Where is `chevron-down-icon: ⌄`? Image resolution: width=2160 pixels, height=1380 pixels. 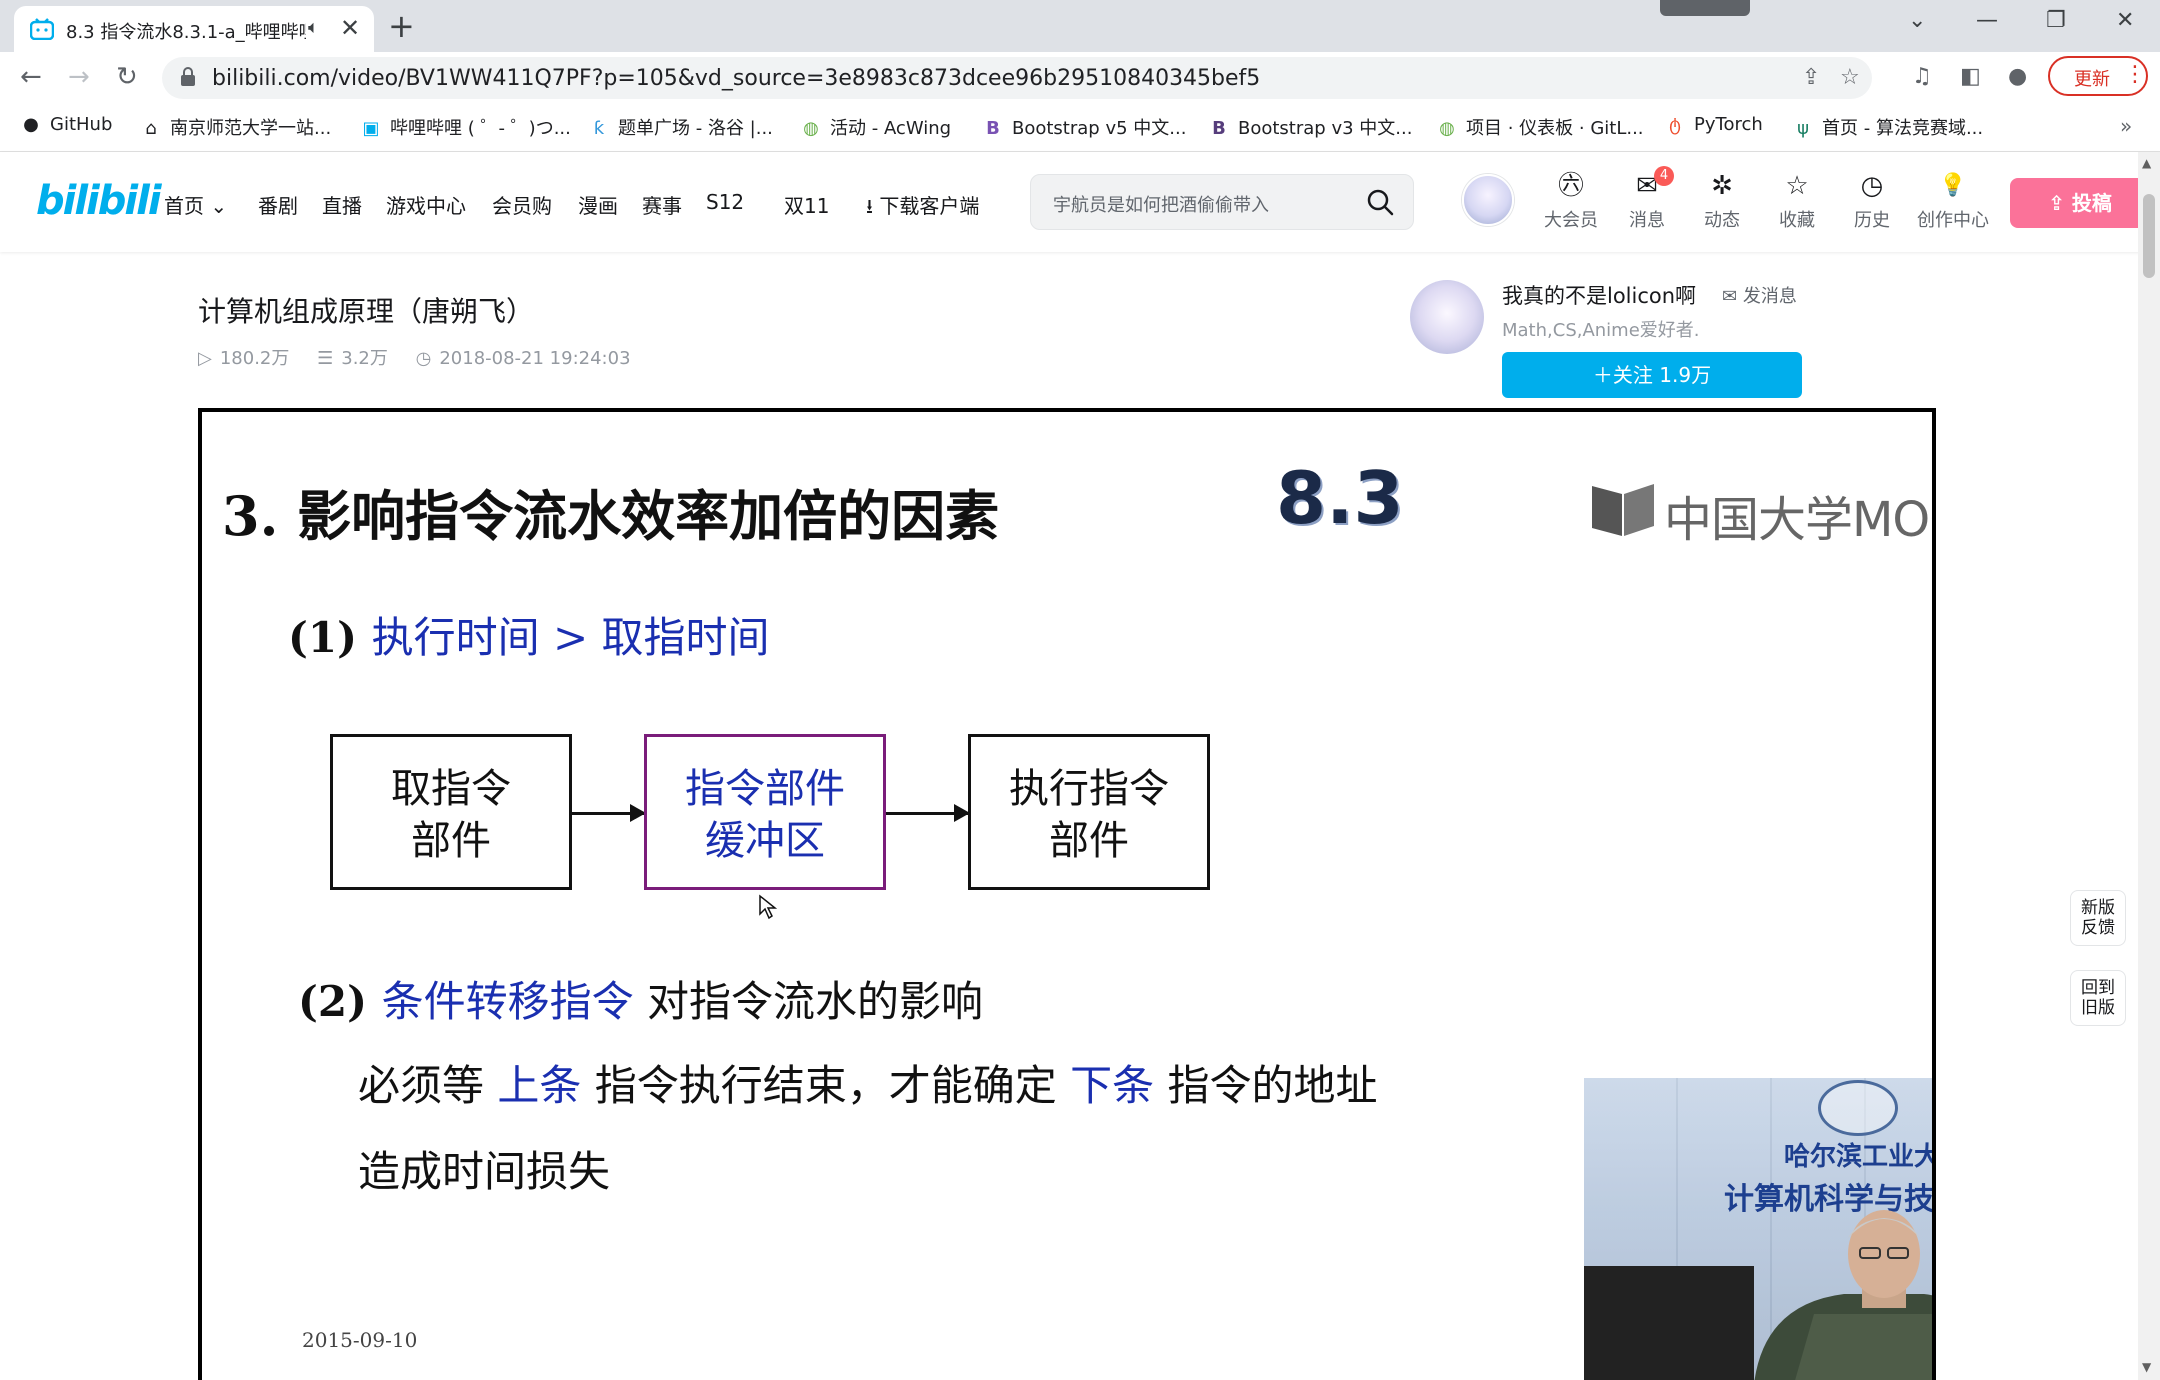 chevron-down-icon: ⌄ is located at coordinates (219, 206).